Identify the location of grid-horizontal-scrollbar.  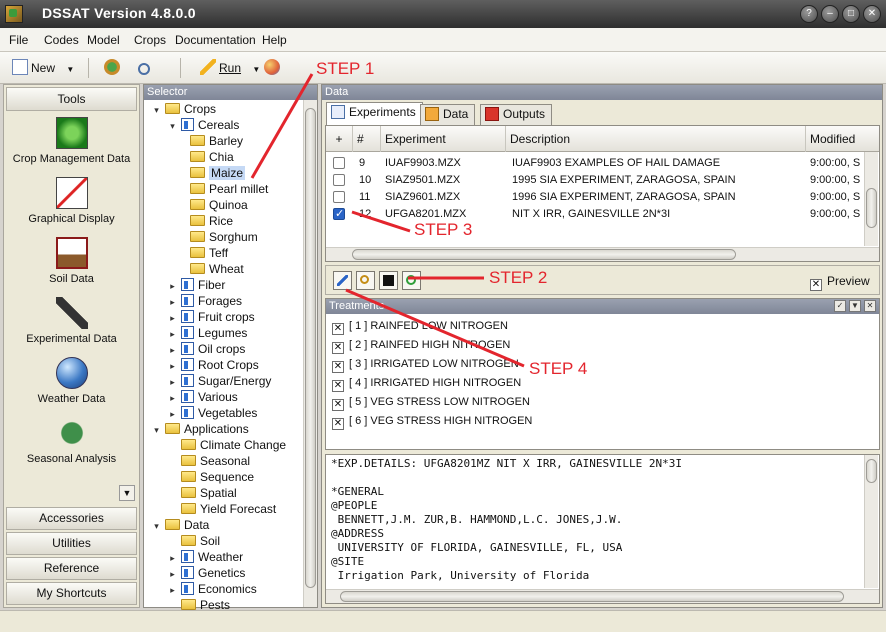
(602, 254).